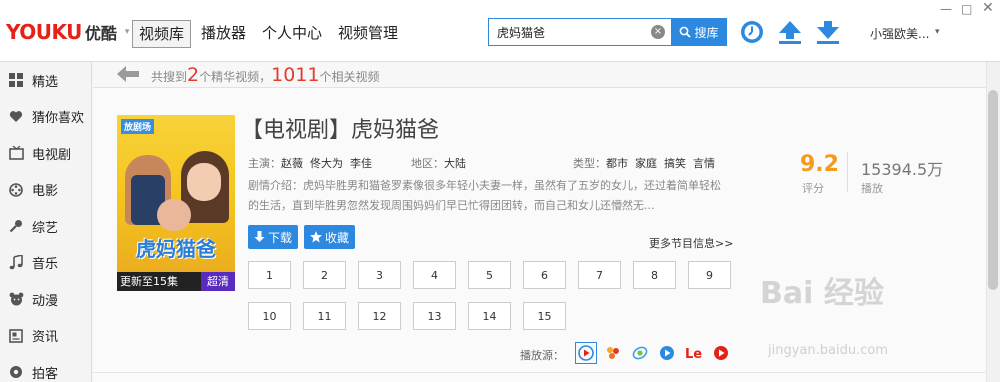 This screenshot has width=1000, height=382. Describe the element at coordinates (44, 32) in the screenshot. I see `logo-brand-text: YOUKU` at that location.